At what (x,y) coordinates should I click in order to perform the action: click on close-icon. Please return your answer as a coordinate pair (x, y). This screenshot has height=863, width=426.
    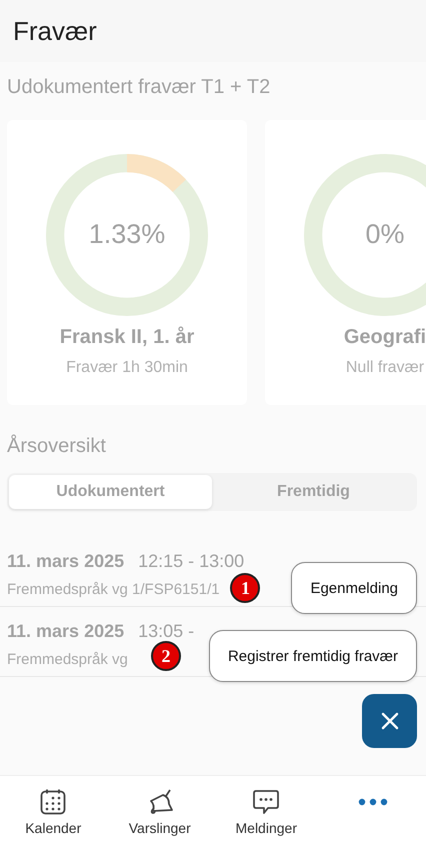
    Looking at the image, I should click on (390, 721).